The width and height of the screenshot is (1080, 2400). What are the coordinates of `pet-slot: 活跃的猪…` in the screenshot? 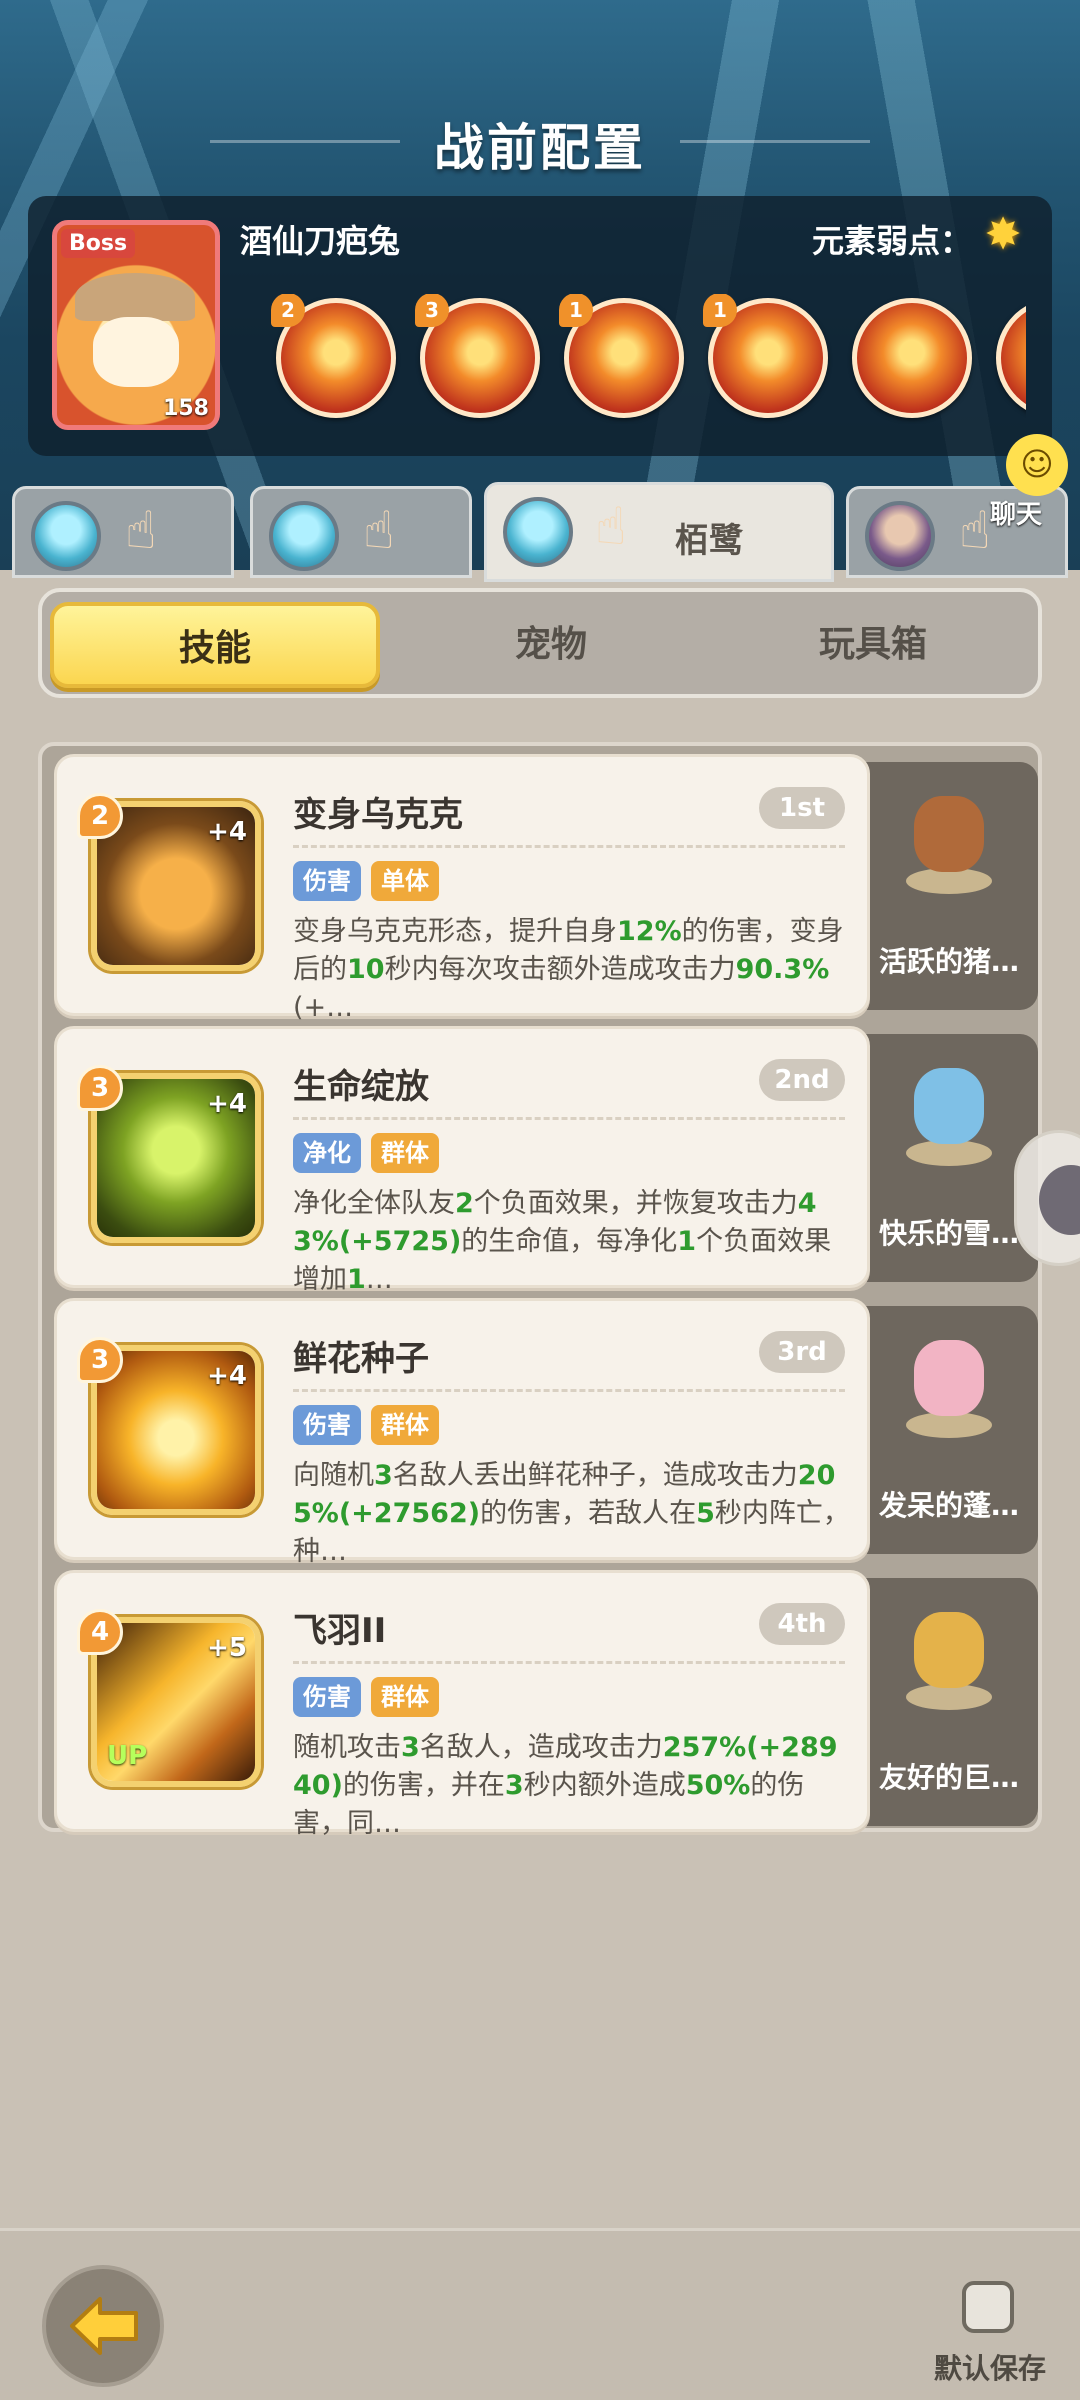 It's located at (949, 886).